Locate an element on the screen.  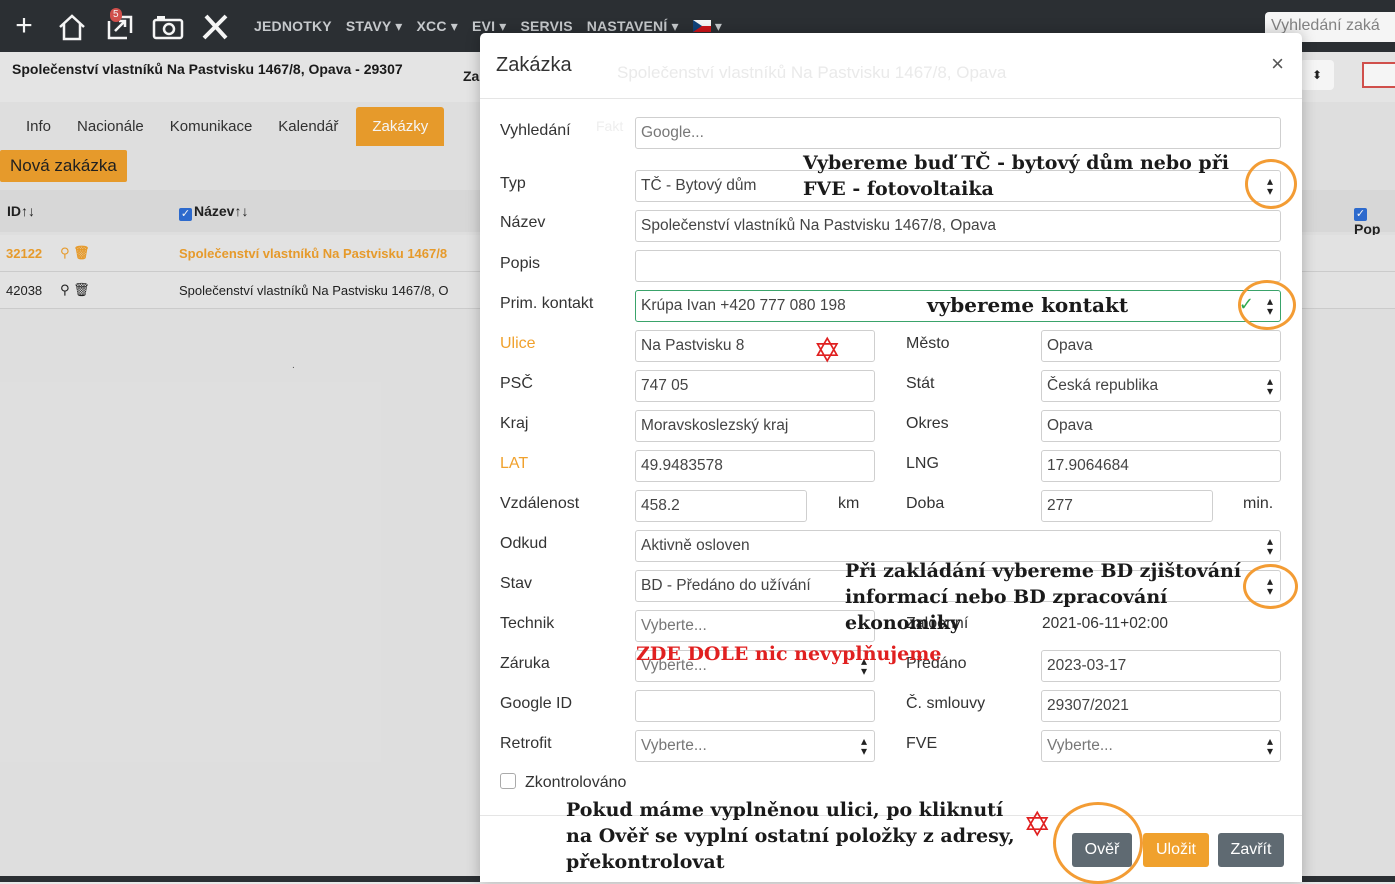
google-id-input is located at coordinates (755, 706).